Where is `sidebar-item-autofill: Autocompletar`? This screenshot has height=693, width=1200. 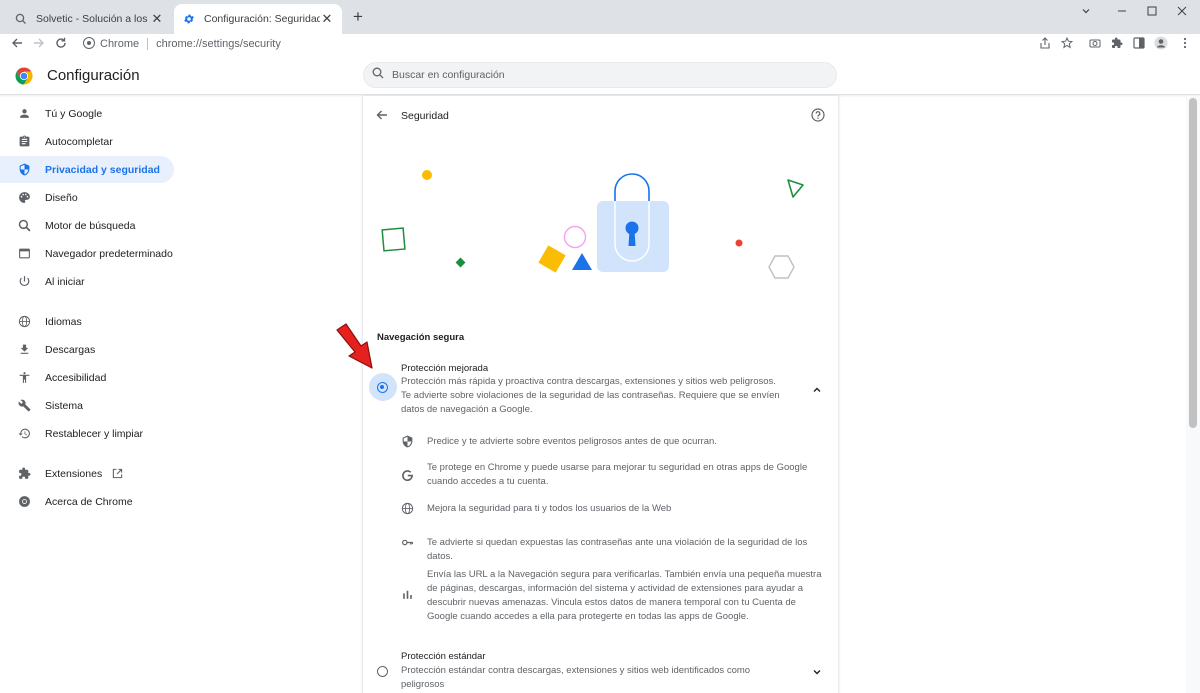 sidebar-item-autofill: Autocompletar is located at coordinates (87, 141).